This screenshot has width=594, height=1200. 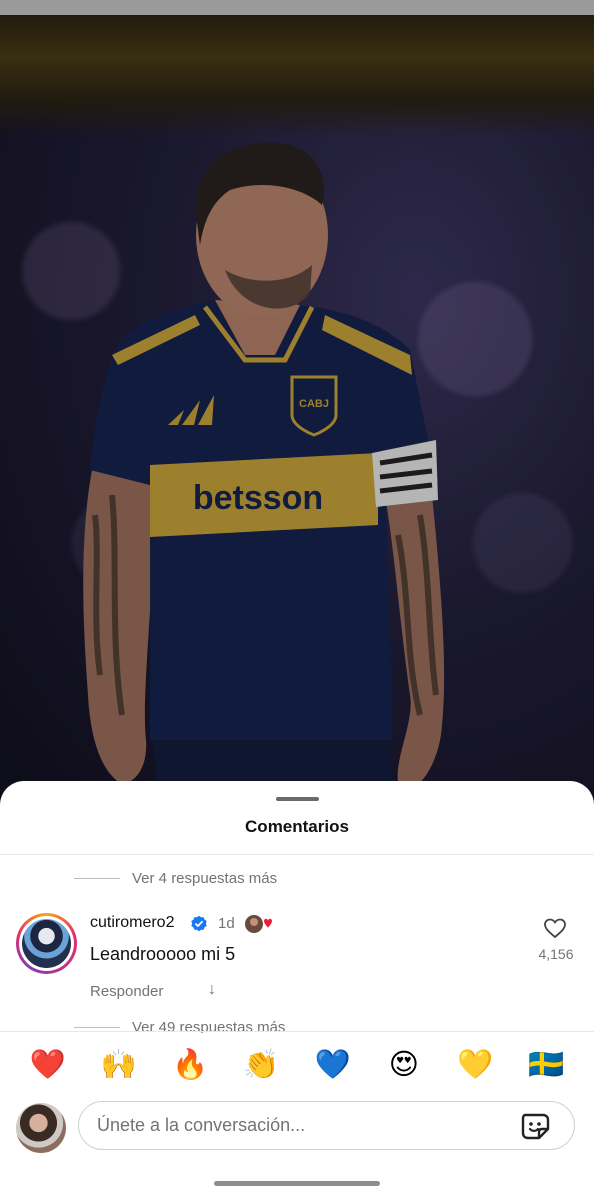 I want to click on emoji-blue-heart: 💙, so click(x=333, y=1064).